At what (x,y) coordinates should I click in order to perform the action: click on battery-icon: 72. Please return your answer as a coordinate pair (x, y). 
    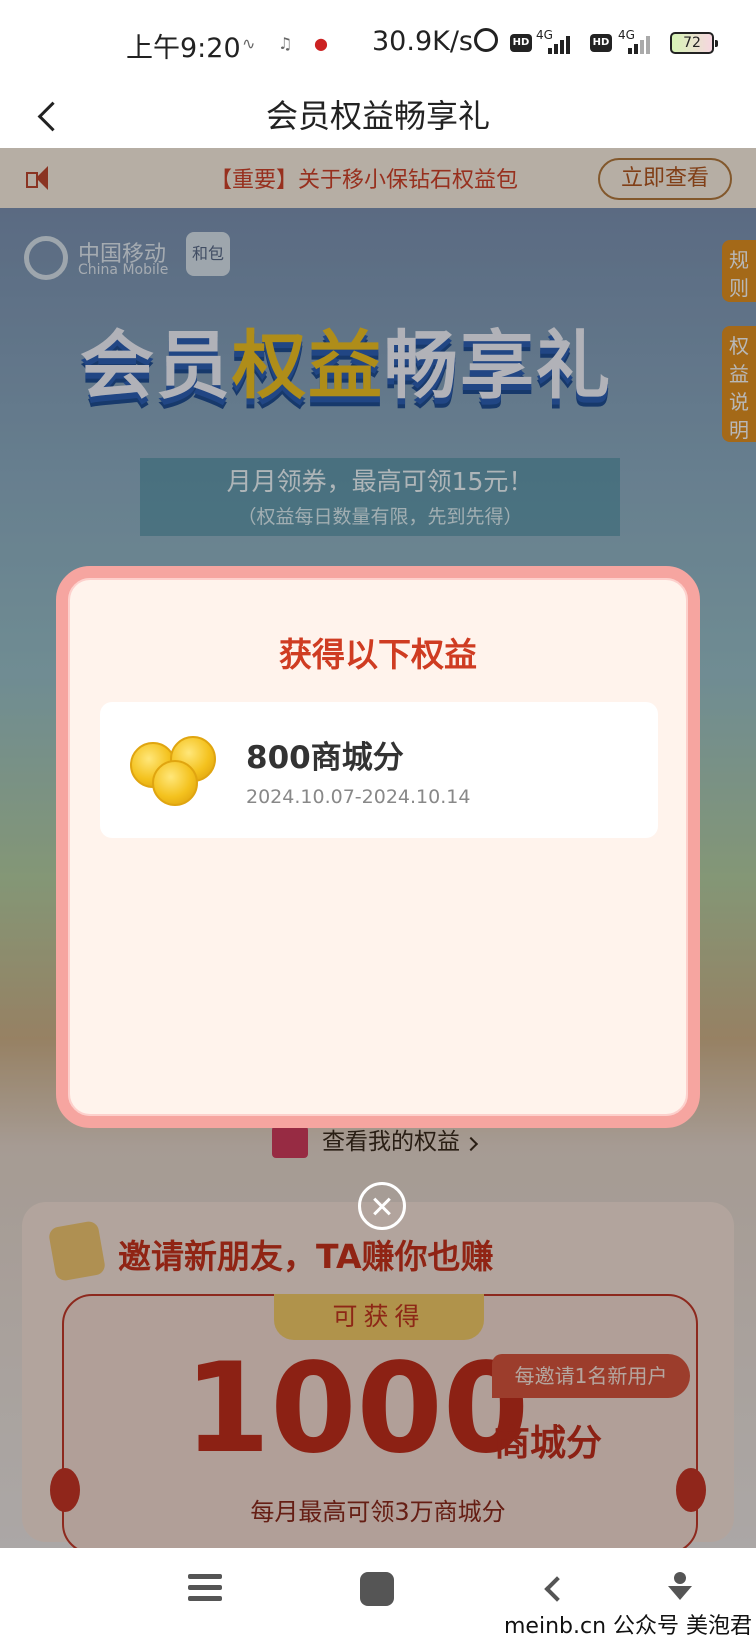
    Looking at the image, I should click on (694, 43).